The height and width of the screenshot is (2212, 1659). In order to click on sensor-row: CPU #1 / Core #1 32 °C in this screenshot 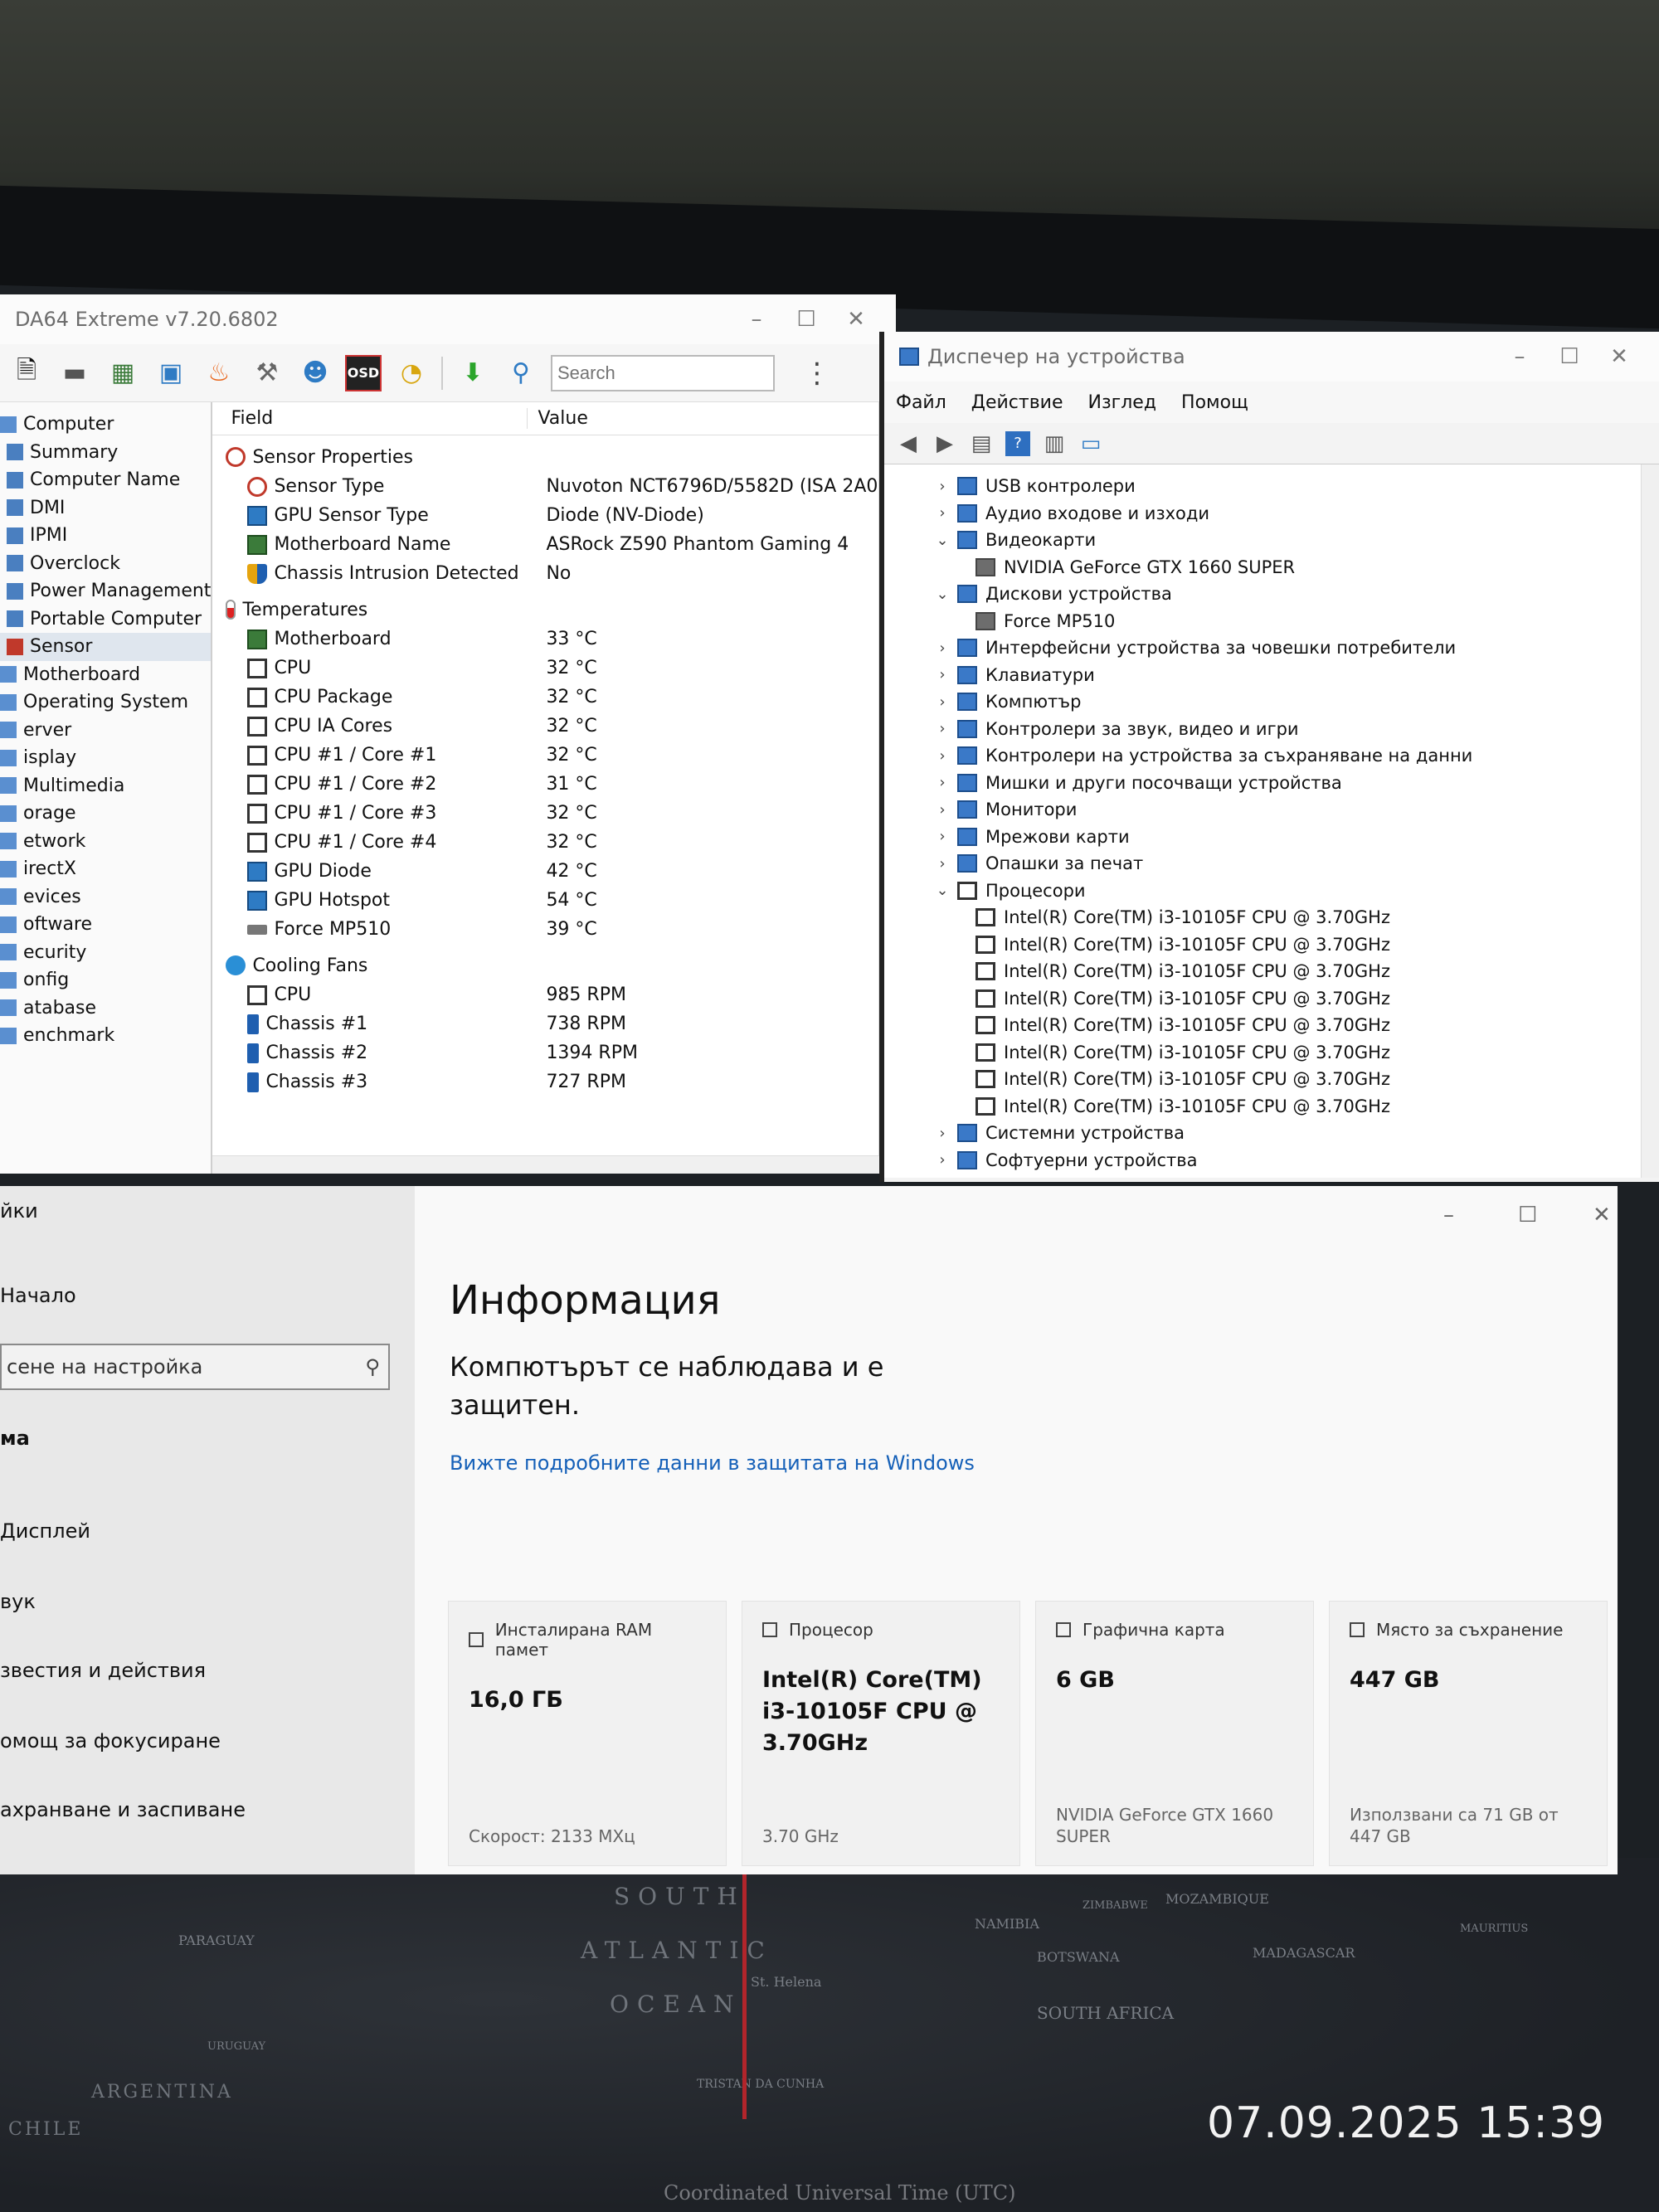, I will do `click(554, 755)`.